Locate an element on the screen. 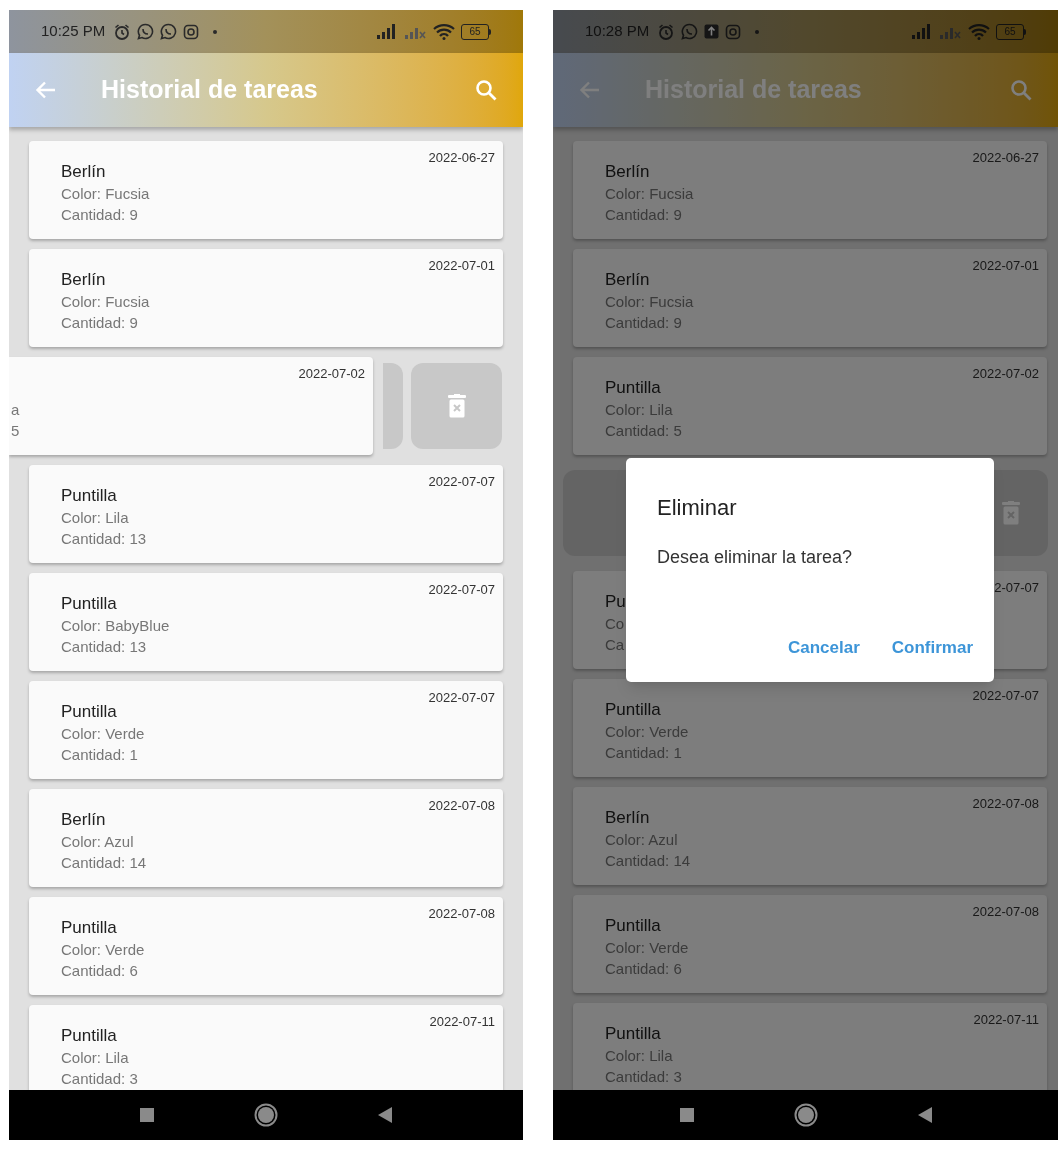  task-card: 2022-07-07 Puntilla Color: Lila Cantidad: 13 is located at coordinates (266, 514).